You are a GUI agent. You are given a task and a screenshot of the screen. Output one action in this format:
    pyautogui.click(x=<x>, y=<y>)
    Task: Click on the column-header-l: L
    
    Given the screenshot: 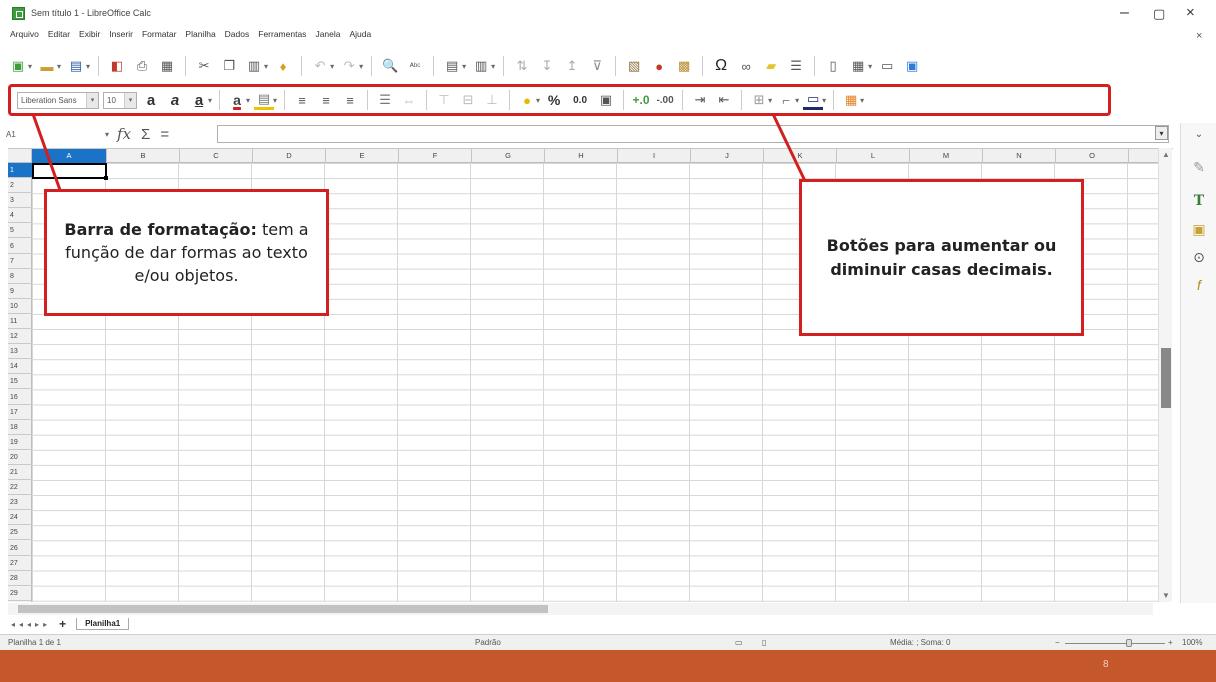 What is the action you would take?
    pyautogui.click(x=873, y=156)
    